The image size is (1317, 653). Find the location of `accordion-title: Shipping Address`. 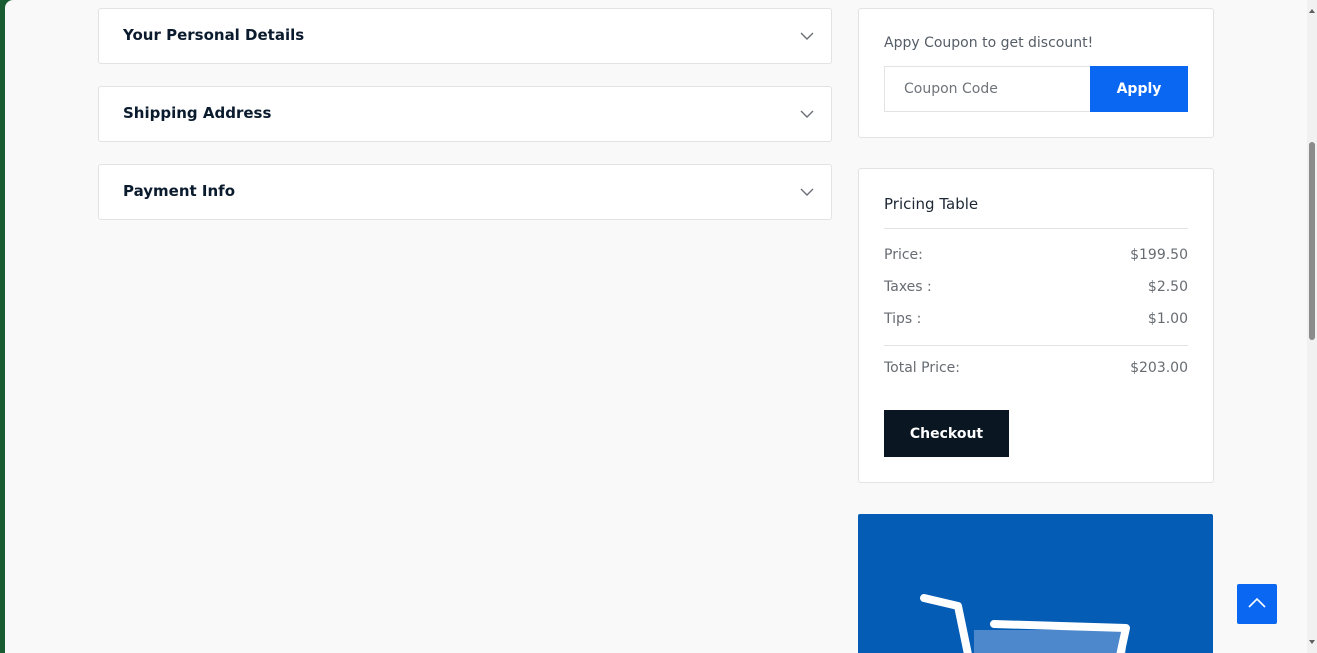

accordion-title: Shipping Address is located at coordinates (197, 113).